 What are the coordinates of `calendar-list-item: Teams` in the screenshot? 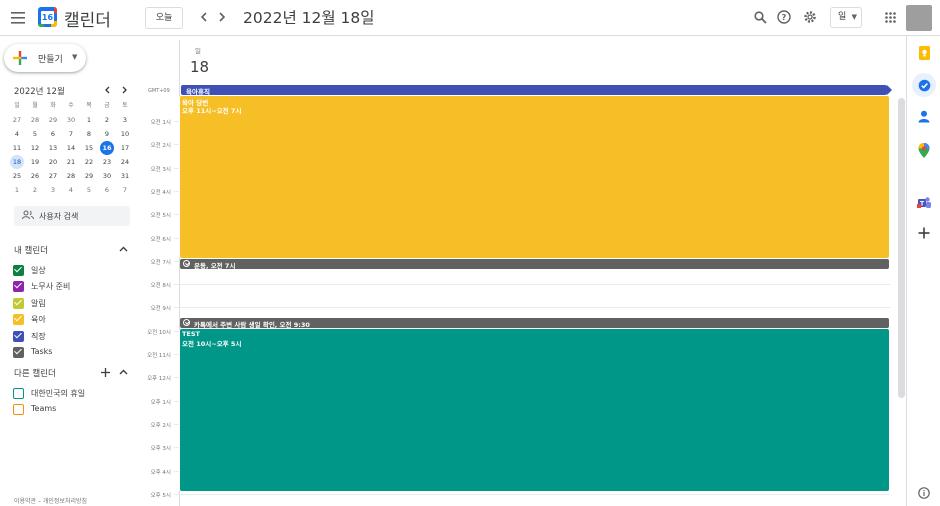 It's located at (73, 410).